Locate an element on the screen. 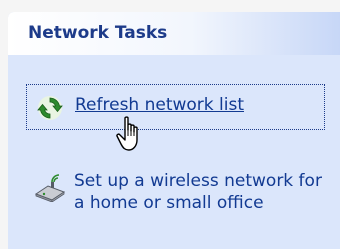 Image resolution: width=340 pixels, height=249 pixels. panel-title: Network Tasks is located at coordinates (98, 33).